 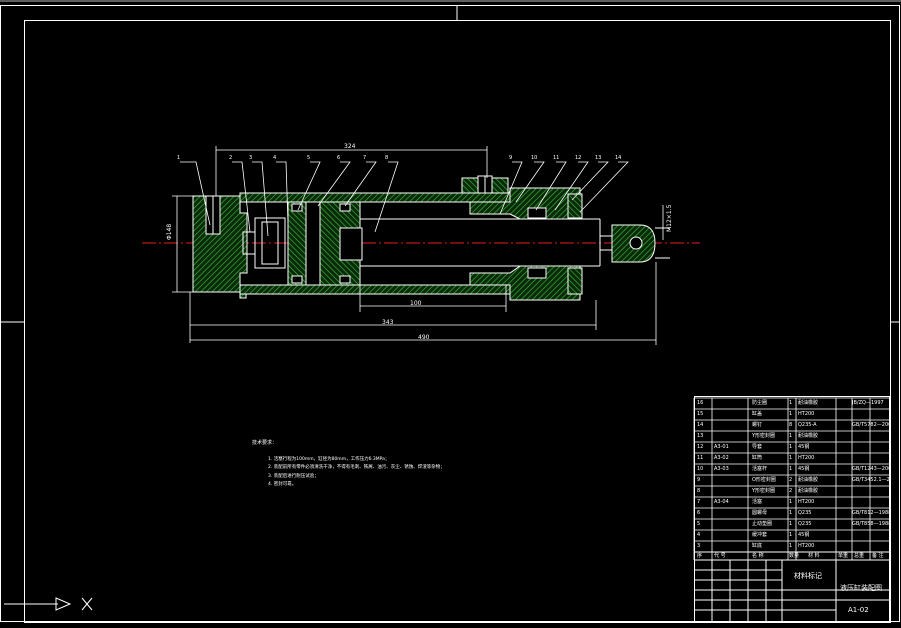 I want to click on bom-cell-no: 9, so click(x=699, y=480).